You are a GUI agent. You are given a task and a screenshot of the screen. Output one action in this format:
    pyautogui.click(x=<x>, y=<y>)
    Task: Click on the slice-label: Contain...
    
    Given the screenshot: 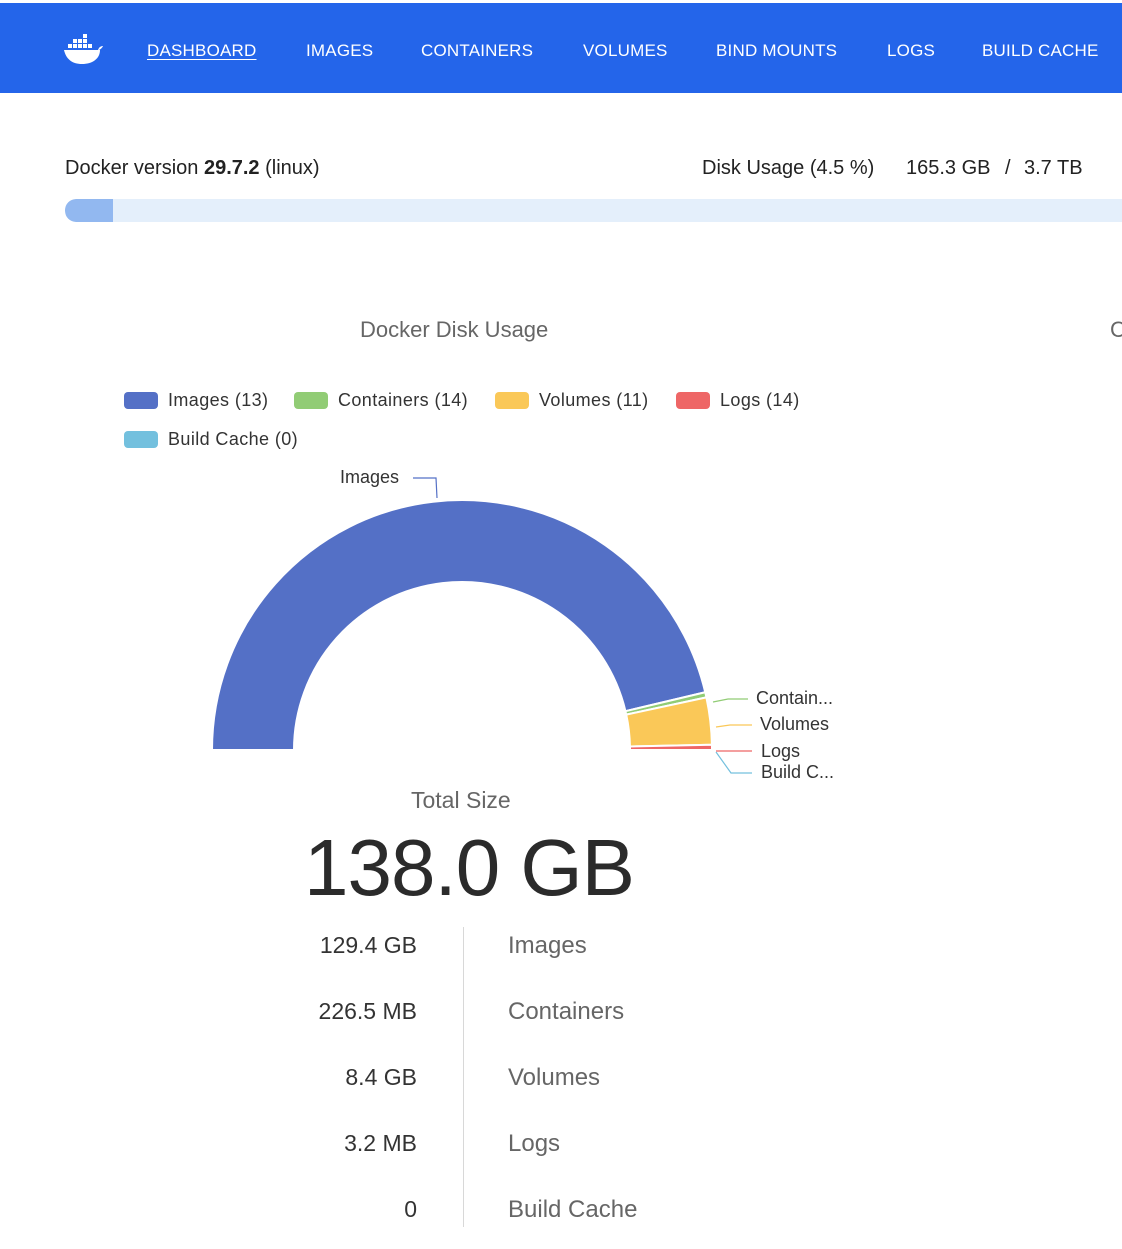 What is the action you would take?
    pyautogui.click(x=794, y=698)
    